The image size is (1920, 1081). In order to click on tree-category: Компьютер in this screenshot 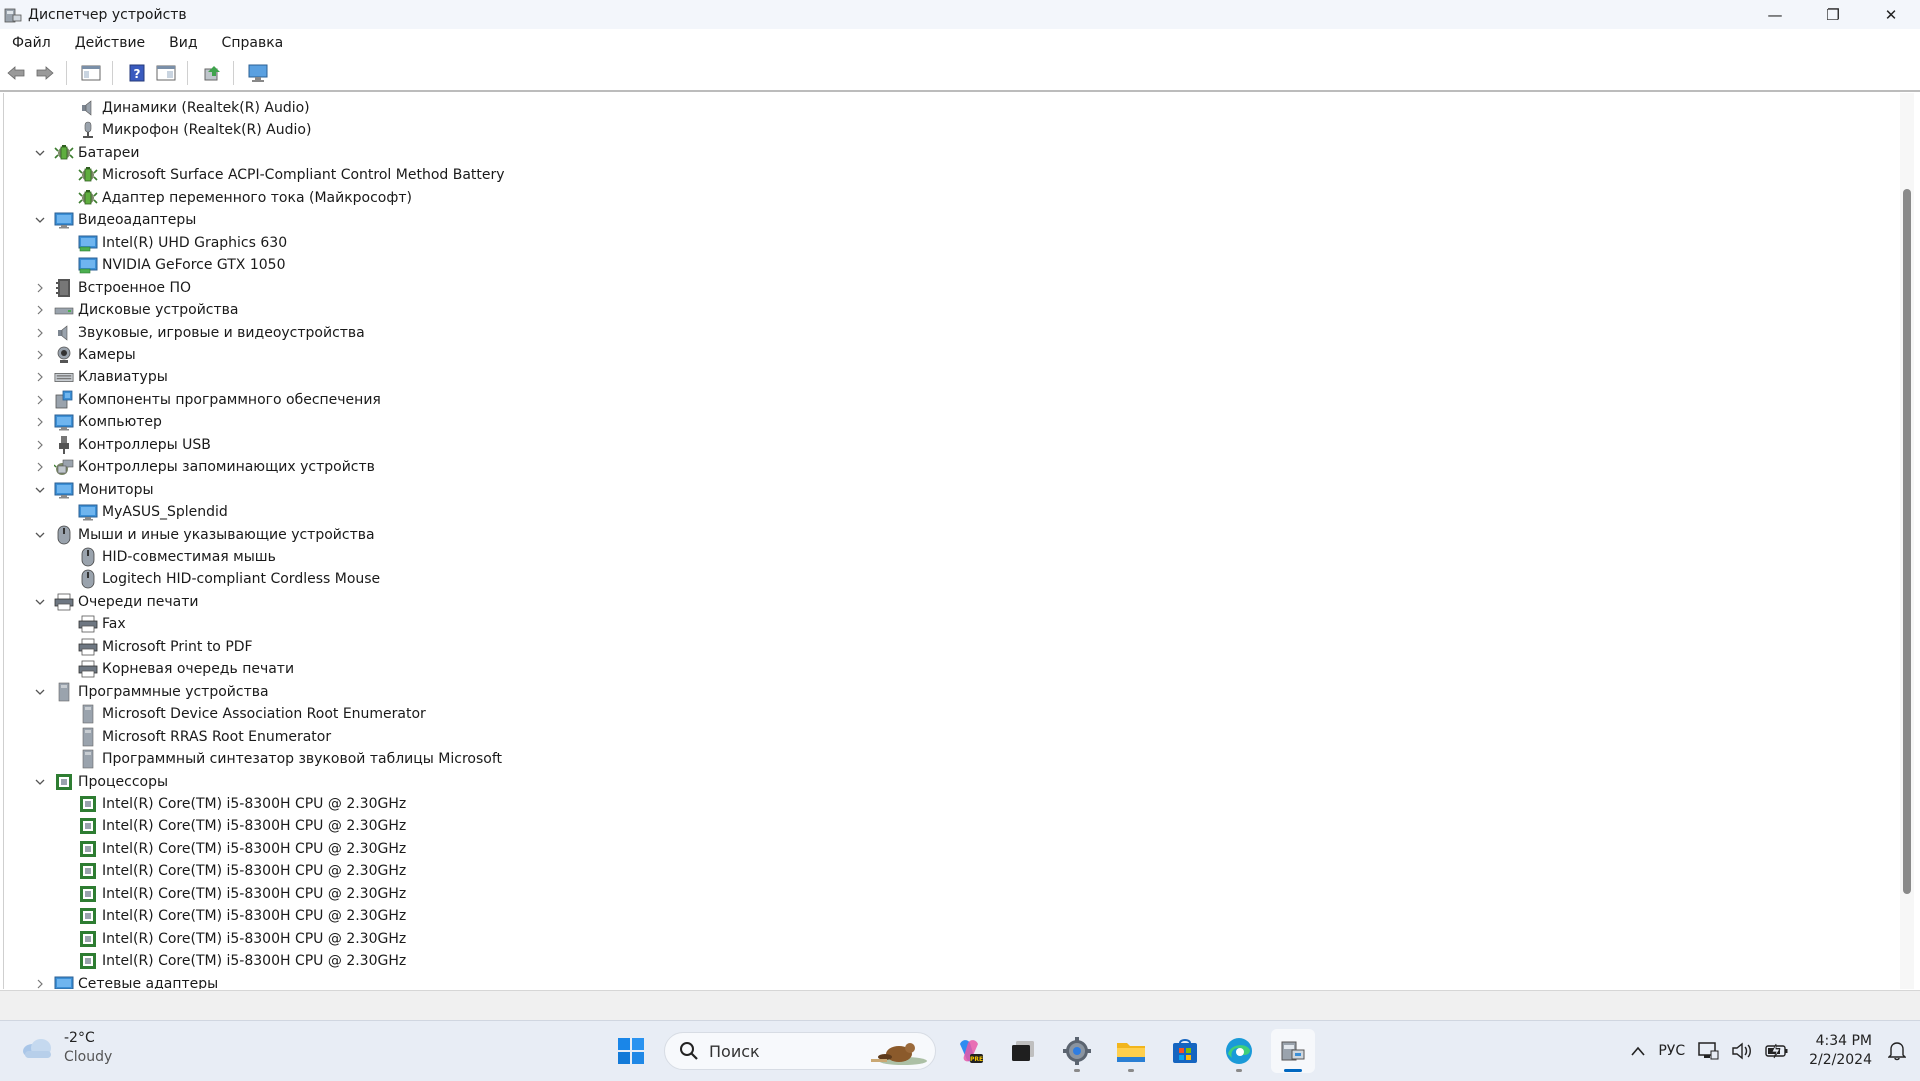, I will do `click(108, 422)`.